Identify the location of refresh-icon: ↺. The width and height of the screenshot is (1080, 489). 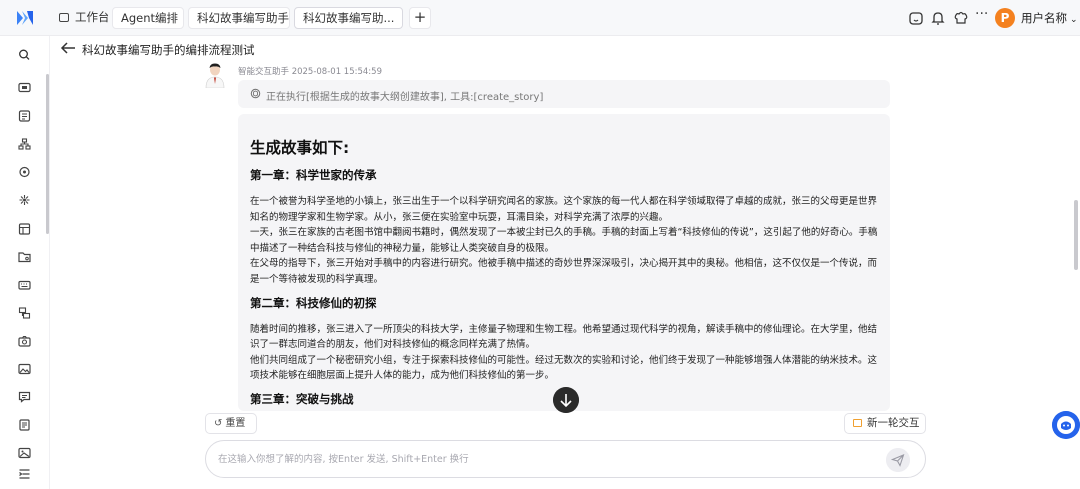
(218, 423).